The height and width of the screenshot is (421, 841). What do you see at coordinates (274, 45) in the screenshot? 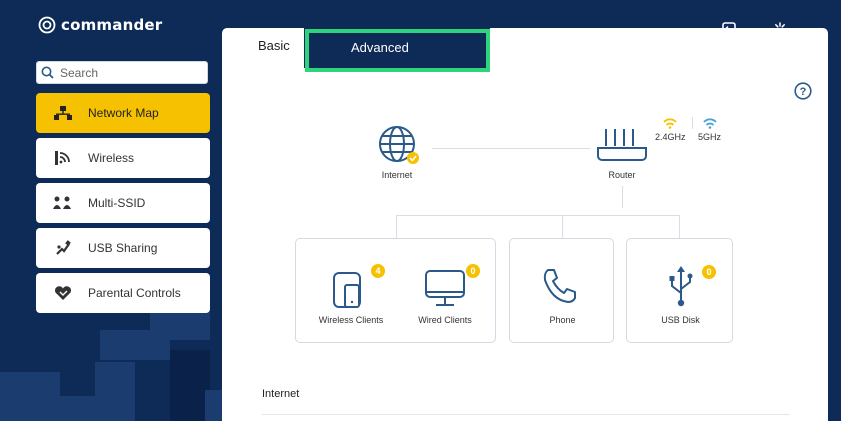
I see `tab-basic-label: Basic` at bounding box center [274, 45].